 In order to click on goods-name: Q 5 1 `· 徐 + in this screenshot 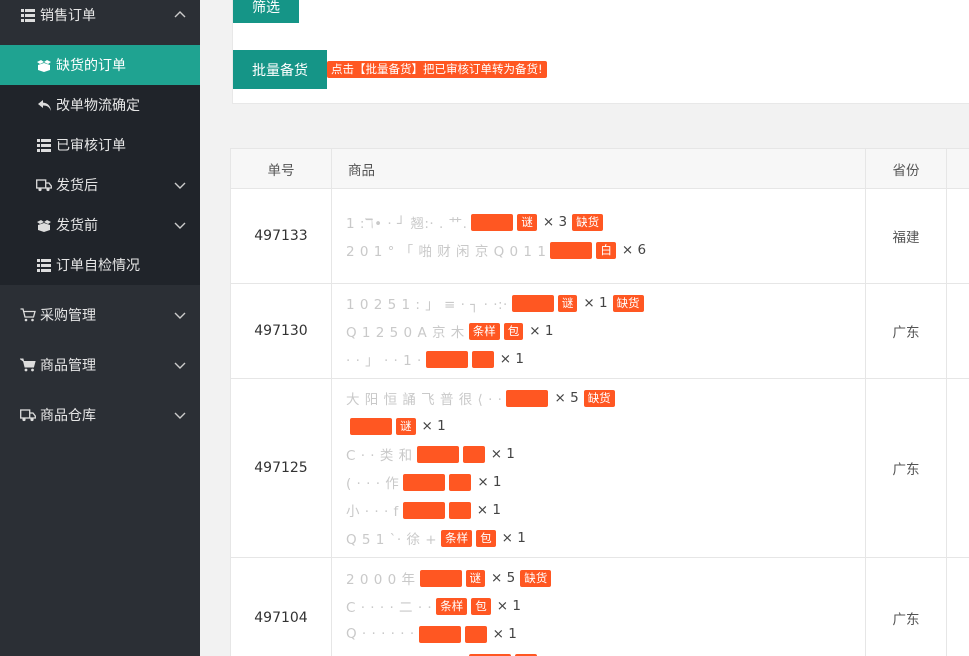, I will do `click(392, 540)`.